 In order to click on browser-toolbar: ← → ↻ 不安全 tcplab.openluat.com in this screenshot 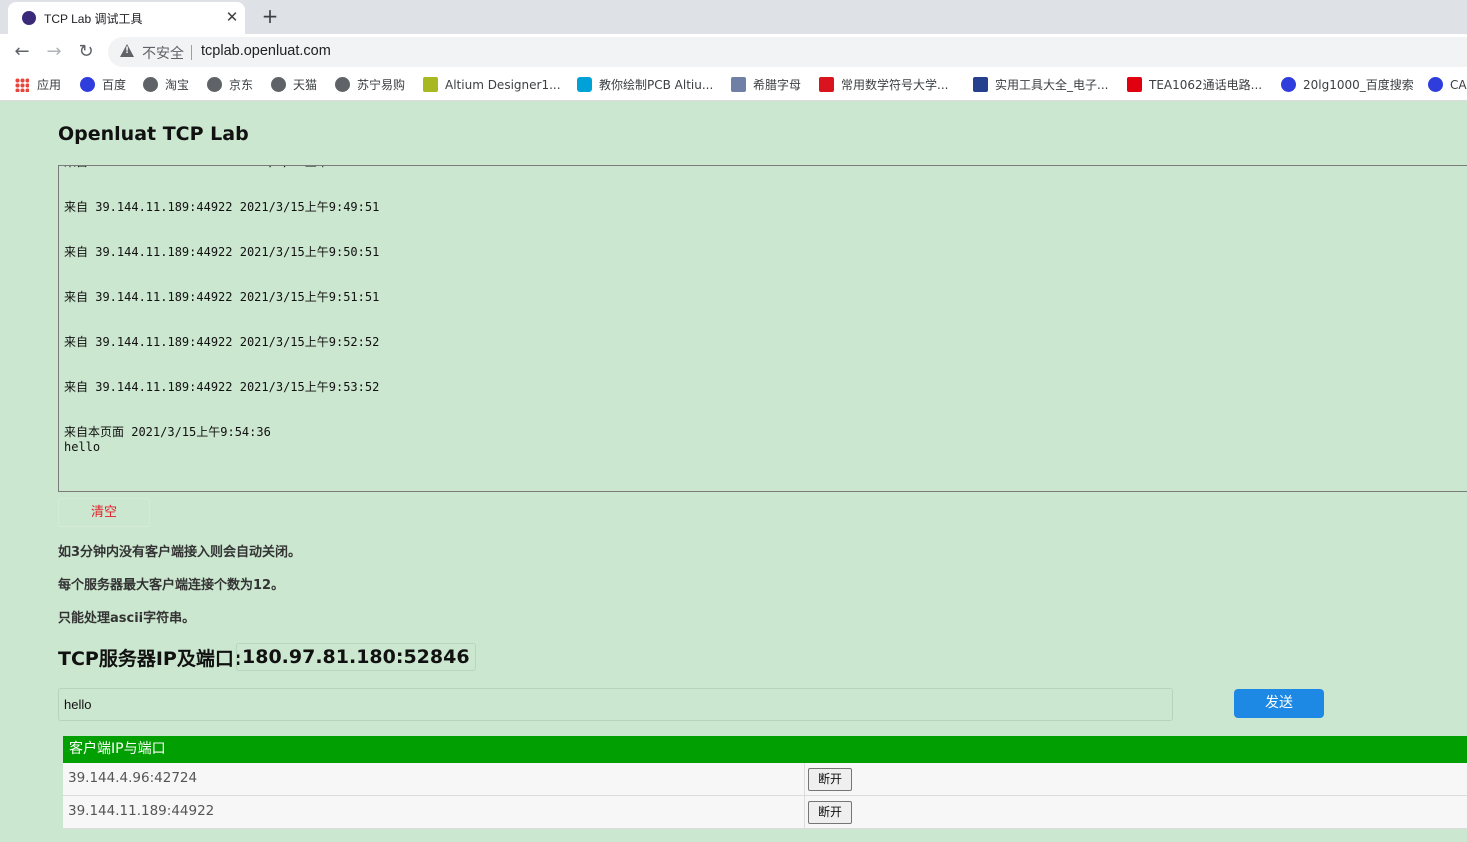, I will do `click(733, 52)`.